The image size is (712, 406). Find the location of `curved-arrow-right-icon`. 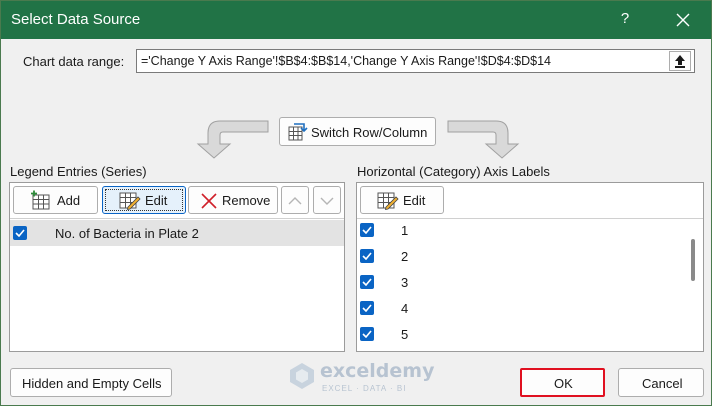

curved-arrow-right-icon is located at coordinates (483, 139).